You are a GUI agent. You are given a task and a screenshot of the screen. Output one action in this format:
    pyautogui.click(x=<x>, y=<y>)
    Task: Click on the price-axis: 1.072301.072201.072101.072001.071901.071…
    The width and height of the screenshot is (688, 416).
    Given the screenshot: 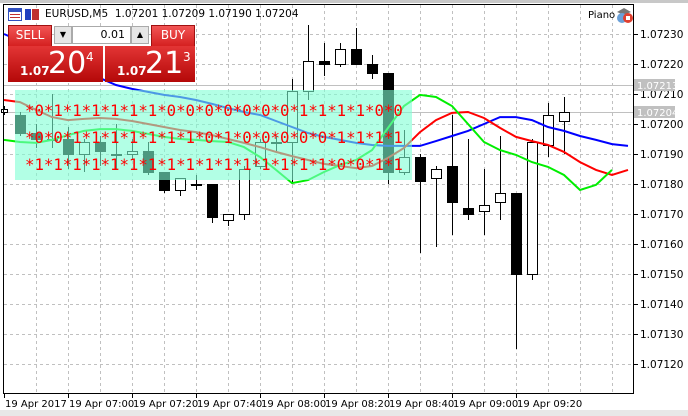 What is the action you would take?
    pyautogui.click(x=658, y=200)
    